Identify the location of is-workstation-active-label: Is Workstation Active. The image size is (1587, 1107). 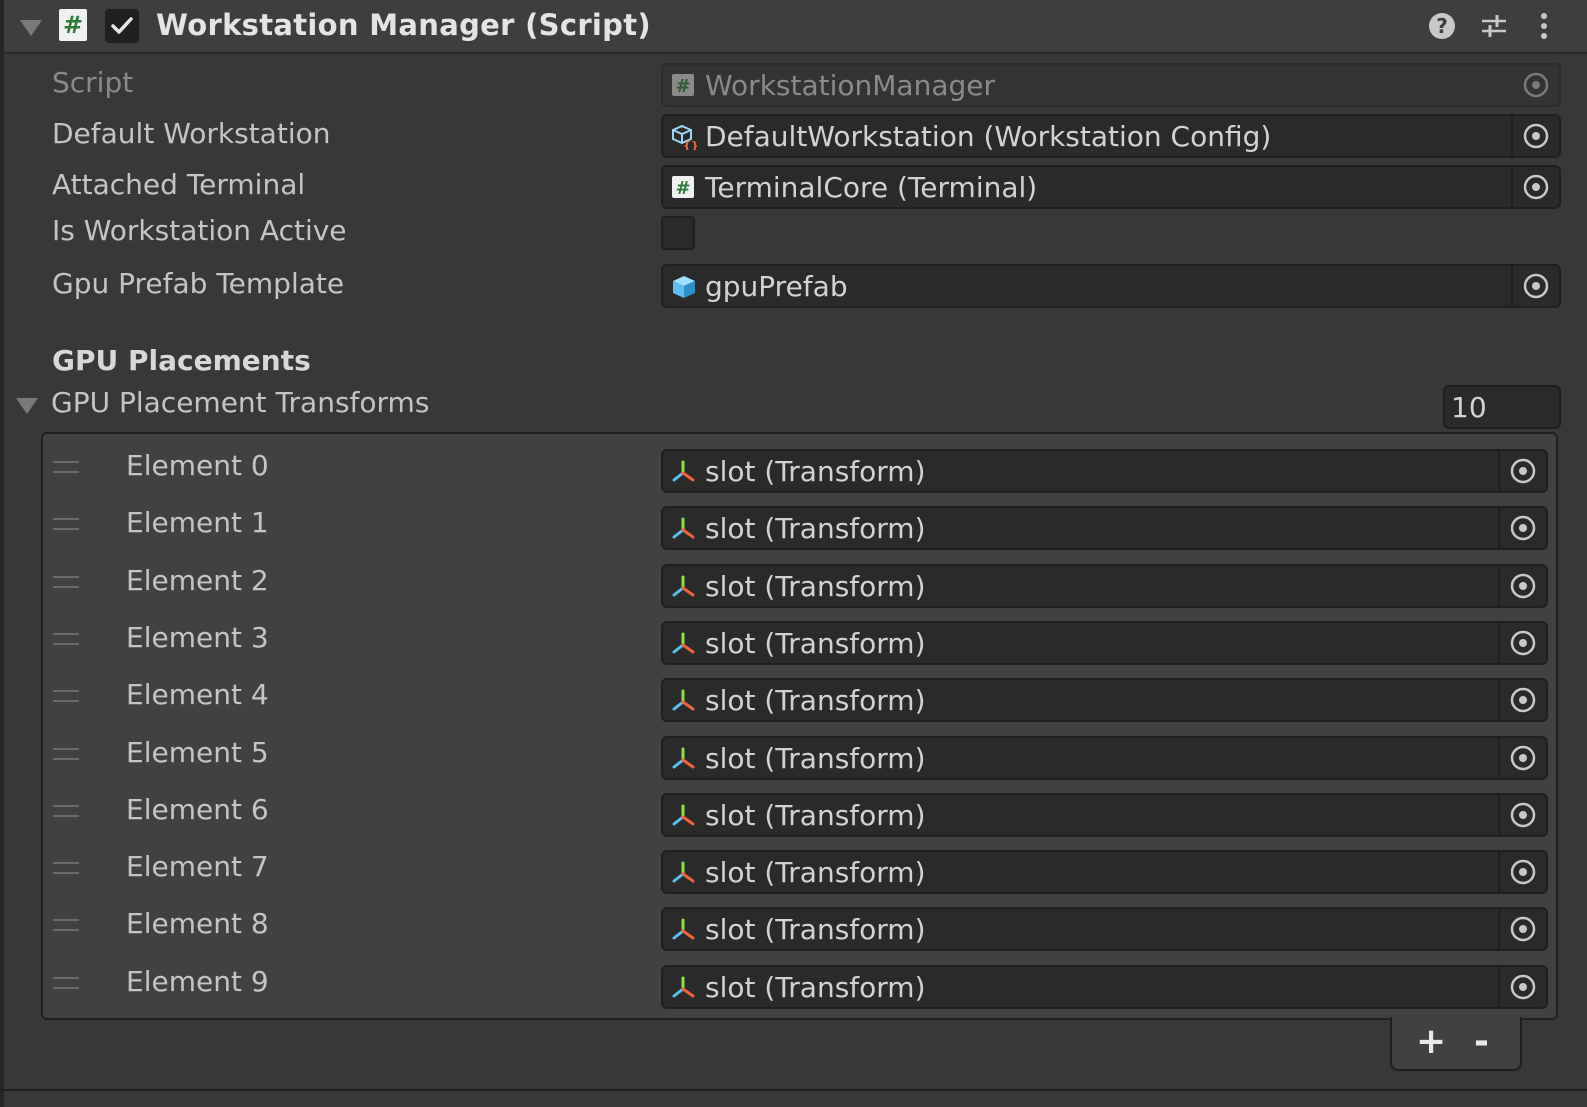
(199, 230).